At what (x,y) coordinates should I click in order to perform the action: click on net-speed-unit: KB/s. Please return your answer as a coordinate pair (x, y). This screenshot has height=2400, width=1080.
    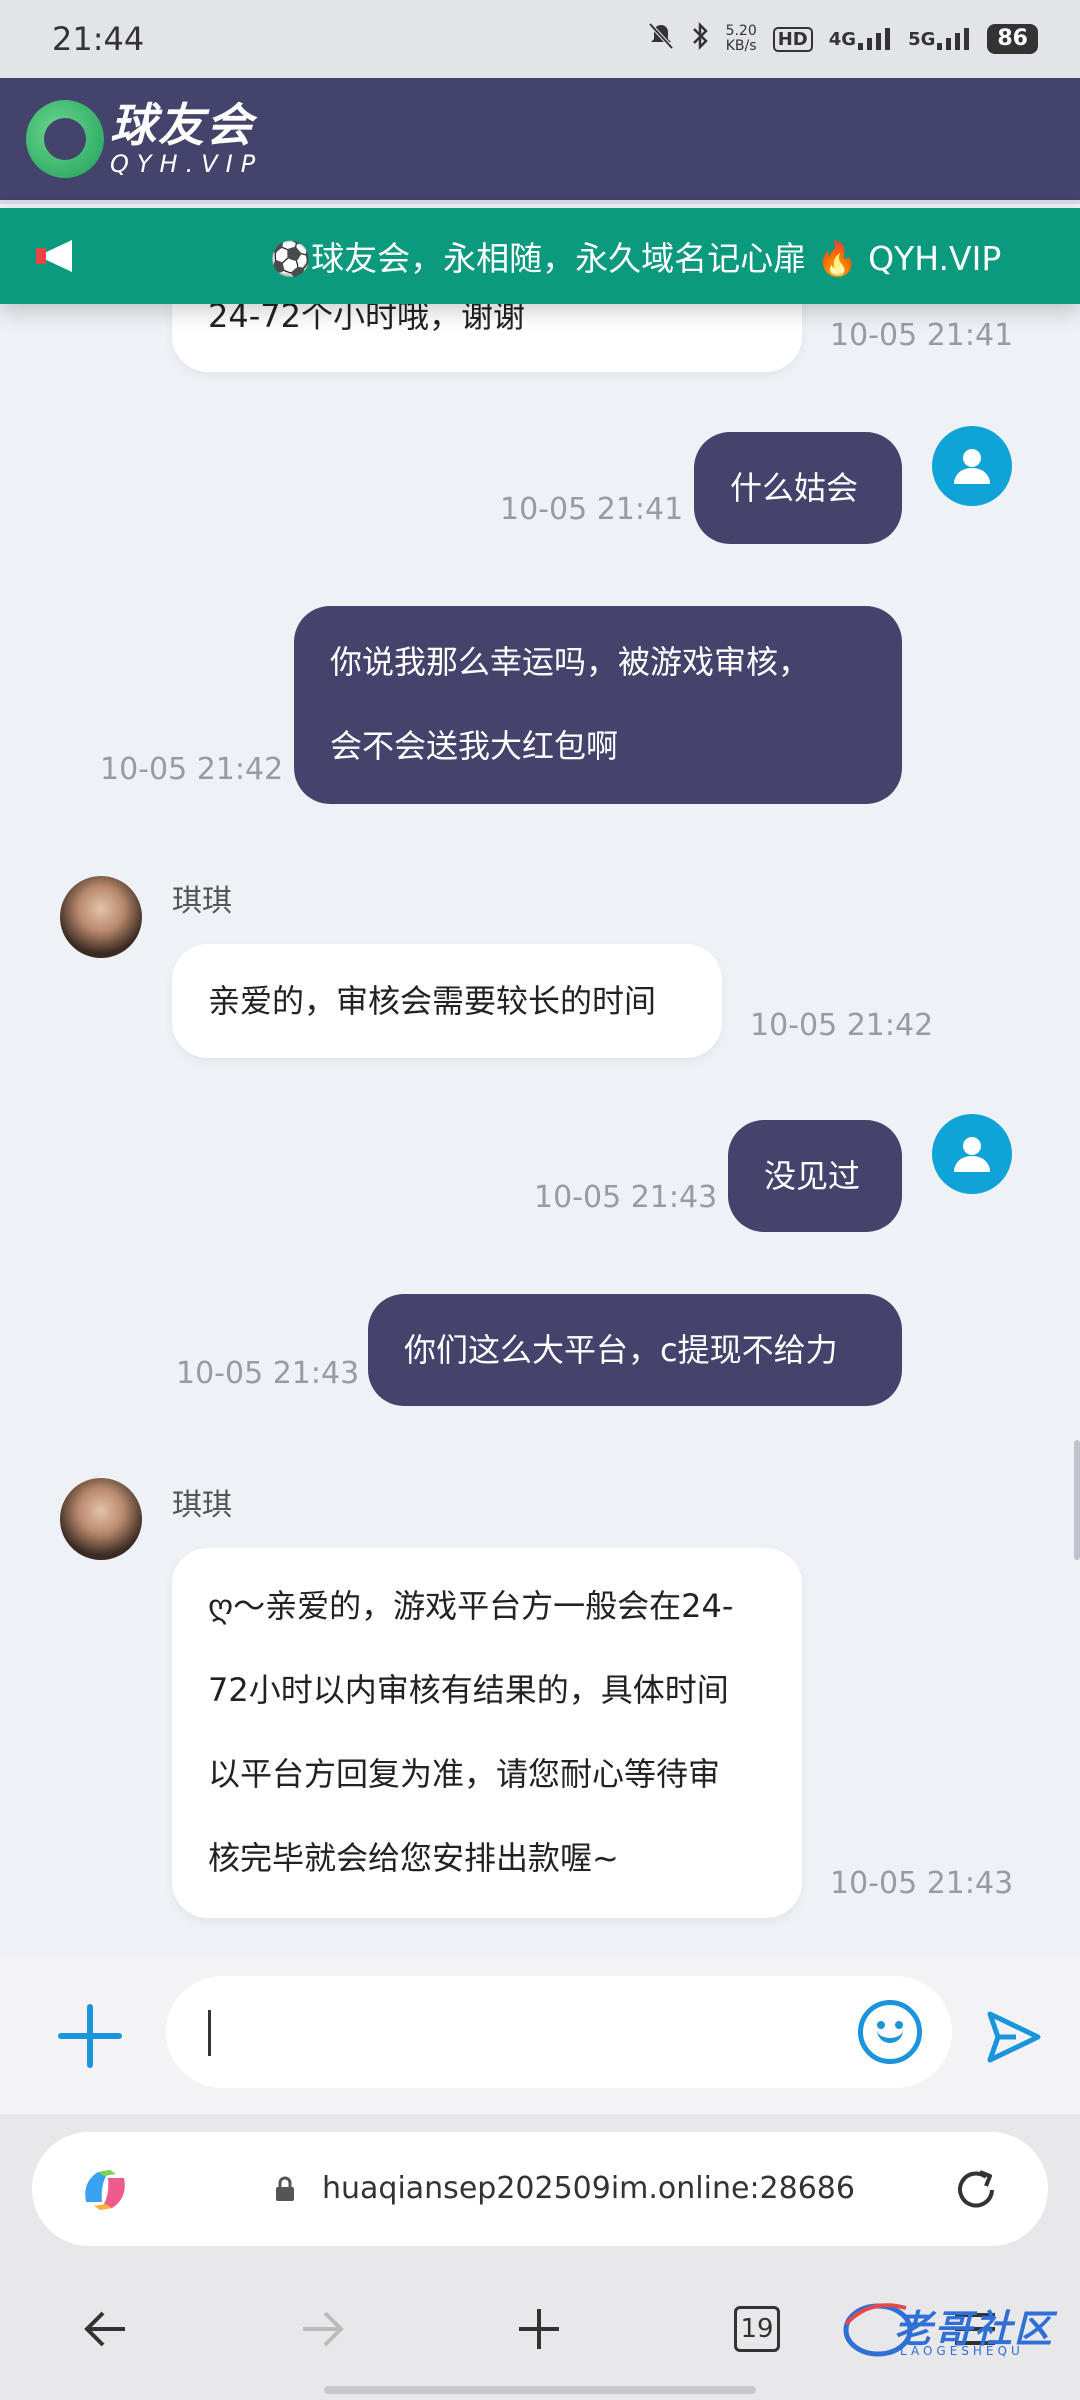
    Looking at the image, I should click on (741, 46).